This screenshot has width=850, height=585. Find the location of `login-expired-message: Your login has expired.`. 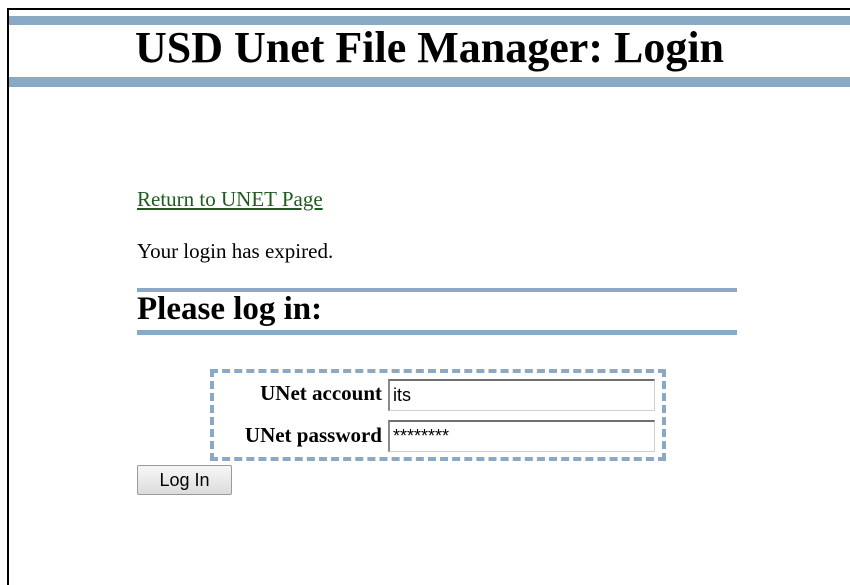

login-expired-message: Your login has expired. is located at coordinates (235, 251).